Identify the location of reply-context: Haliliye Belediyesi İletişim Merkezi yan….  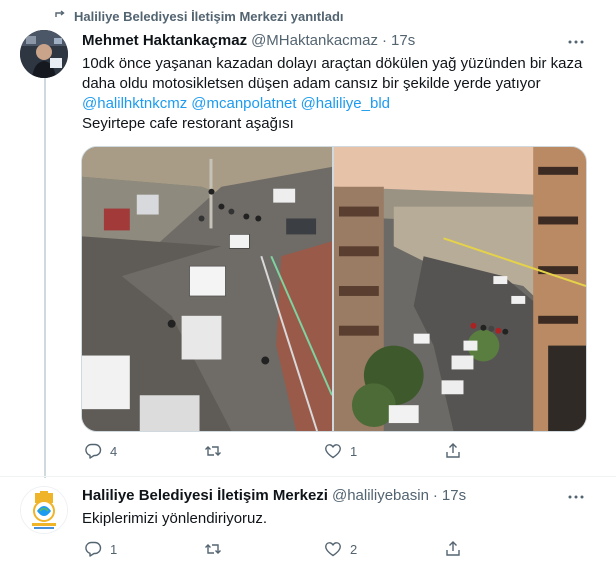
(199, 16).